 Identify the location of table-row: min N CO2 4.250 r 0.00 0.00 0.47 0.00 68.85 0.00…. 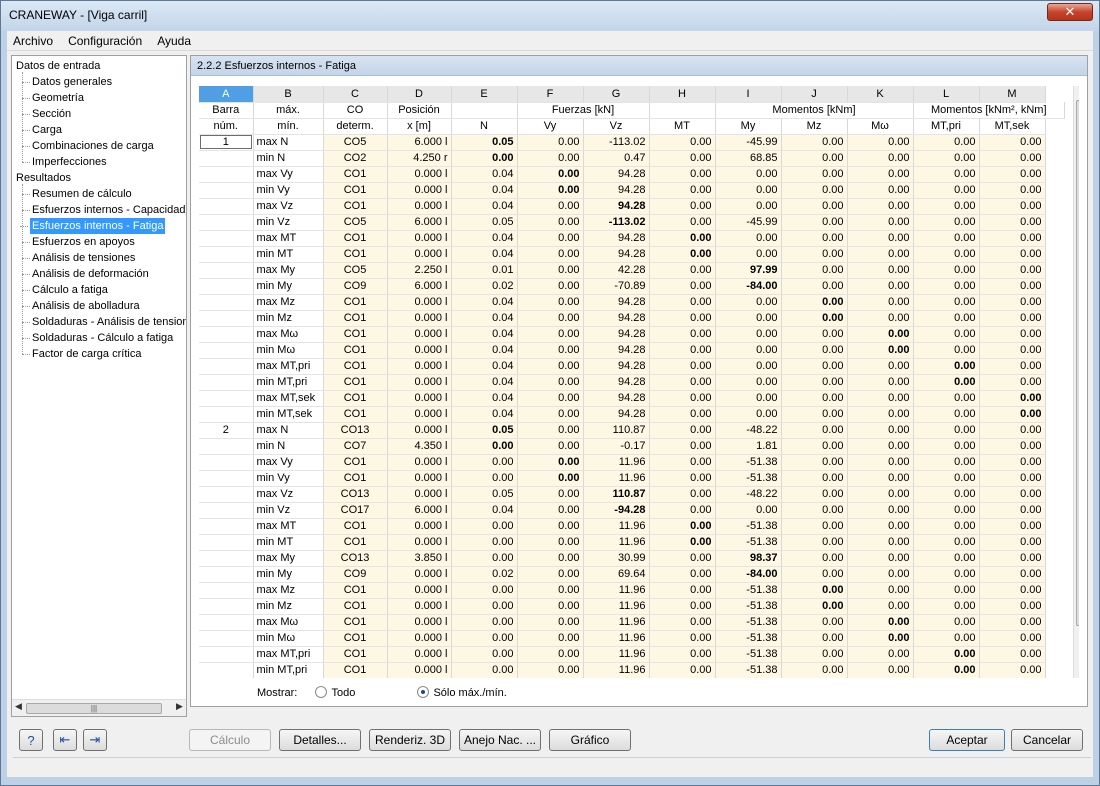
(632, 158).